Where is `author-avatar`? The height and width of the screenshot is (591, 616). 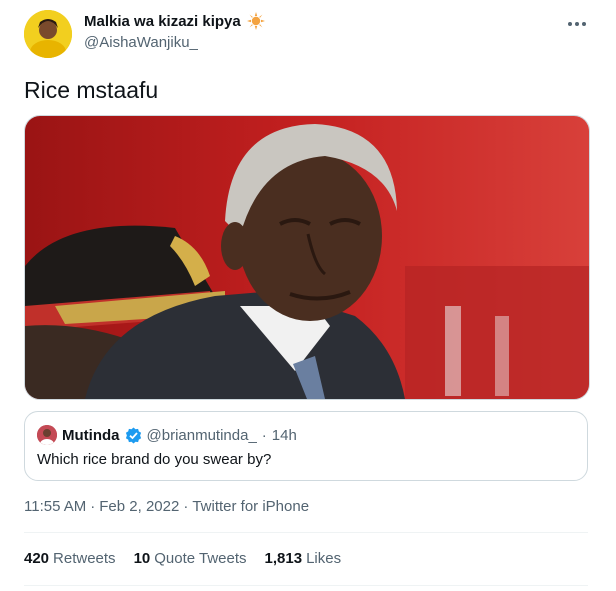
author-avatar is located at coordinates (48, 34).